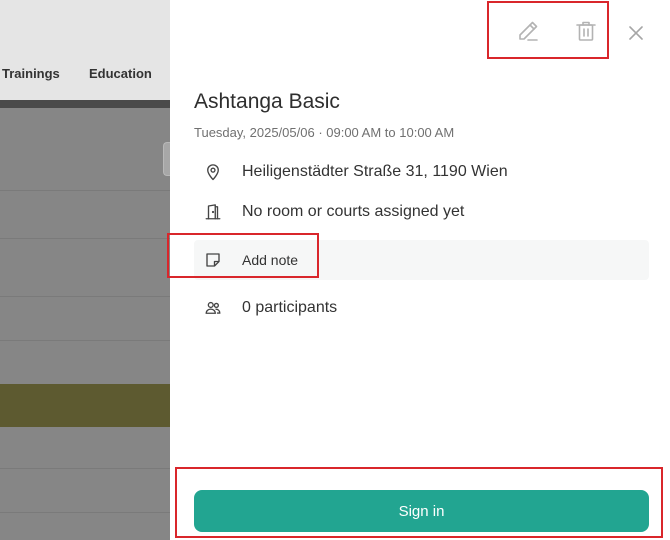  Describe the element at coordinates (120, 73) in the screenshot. I see `background-nav-education: Education` at that location.